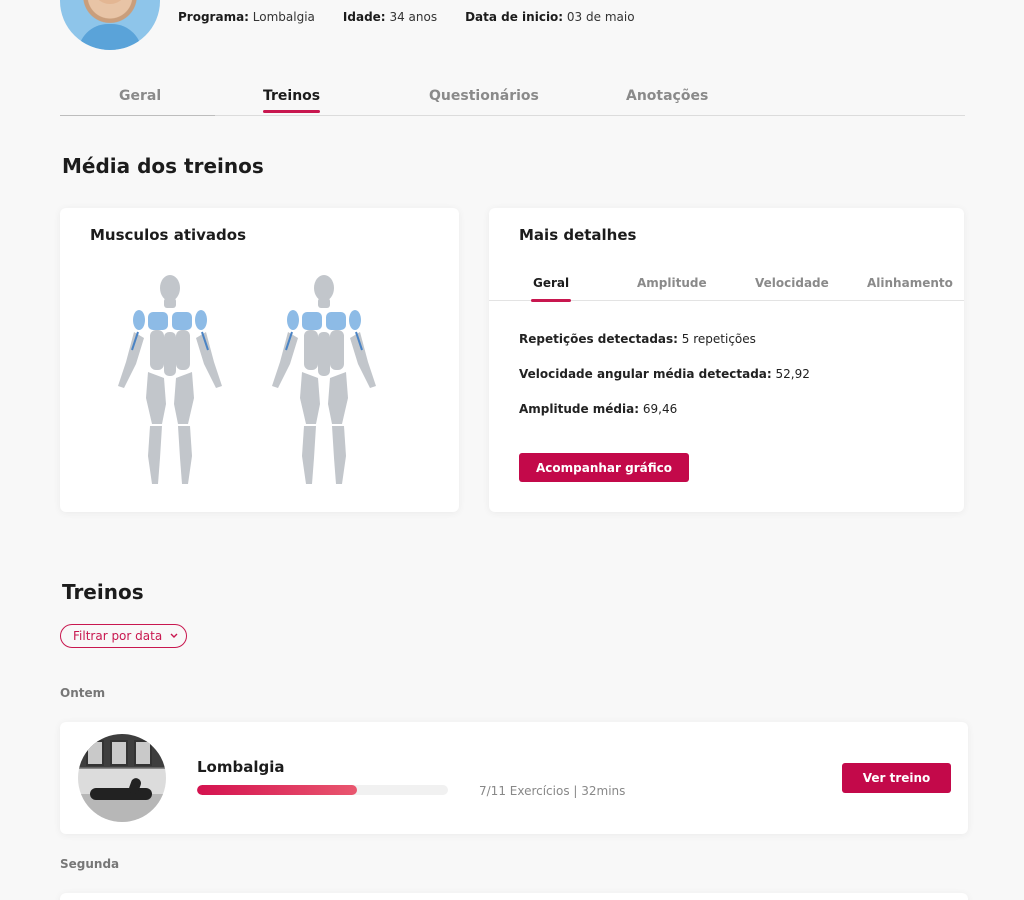  Describe the element at coordinates (259, 360) in the screenshot. I see `muscles-card: Musculos ativados` at that location.